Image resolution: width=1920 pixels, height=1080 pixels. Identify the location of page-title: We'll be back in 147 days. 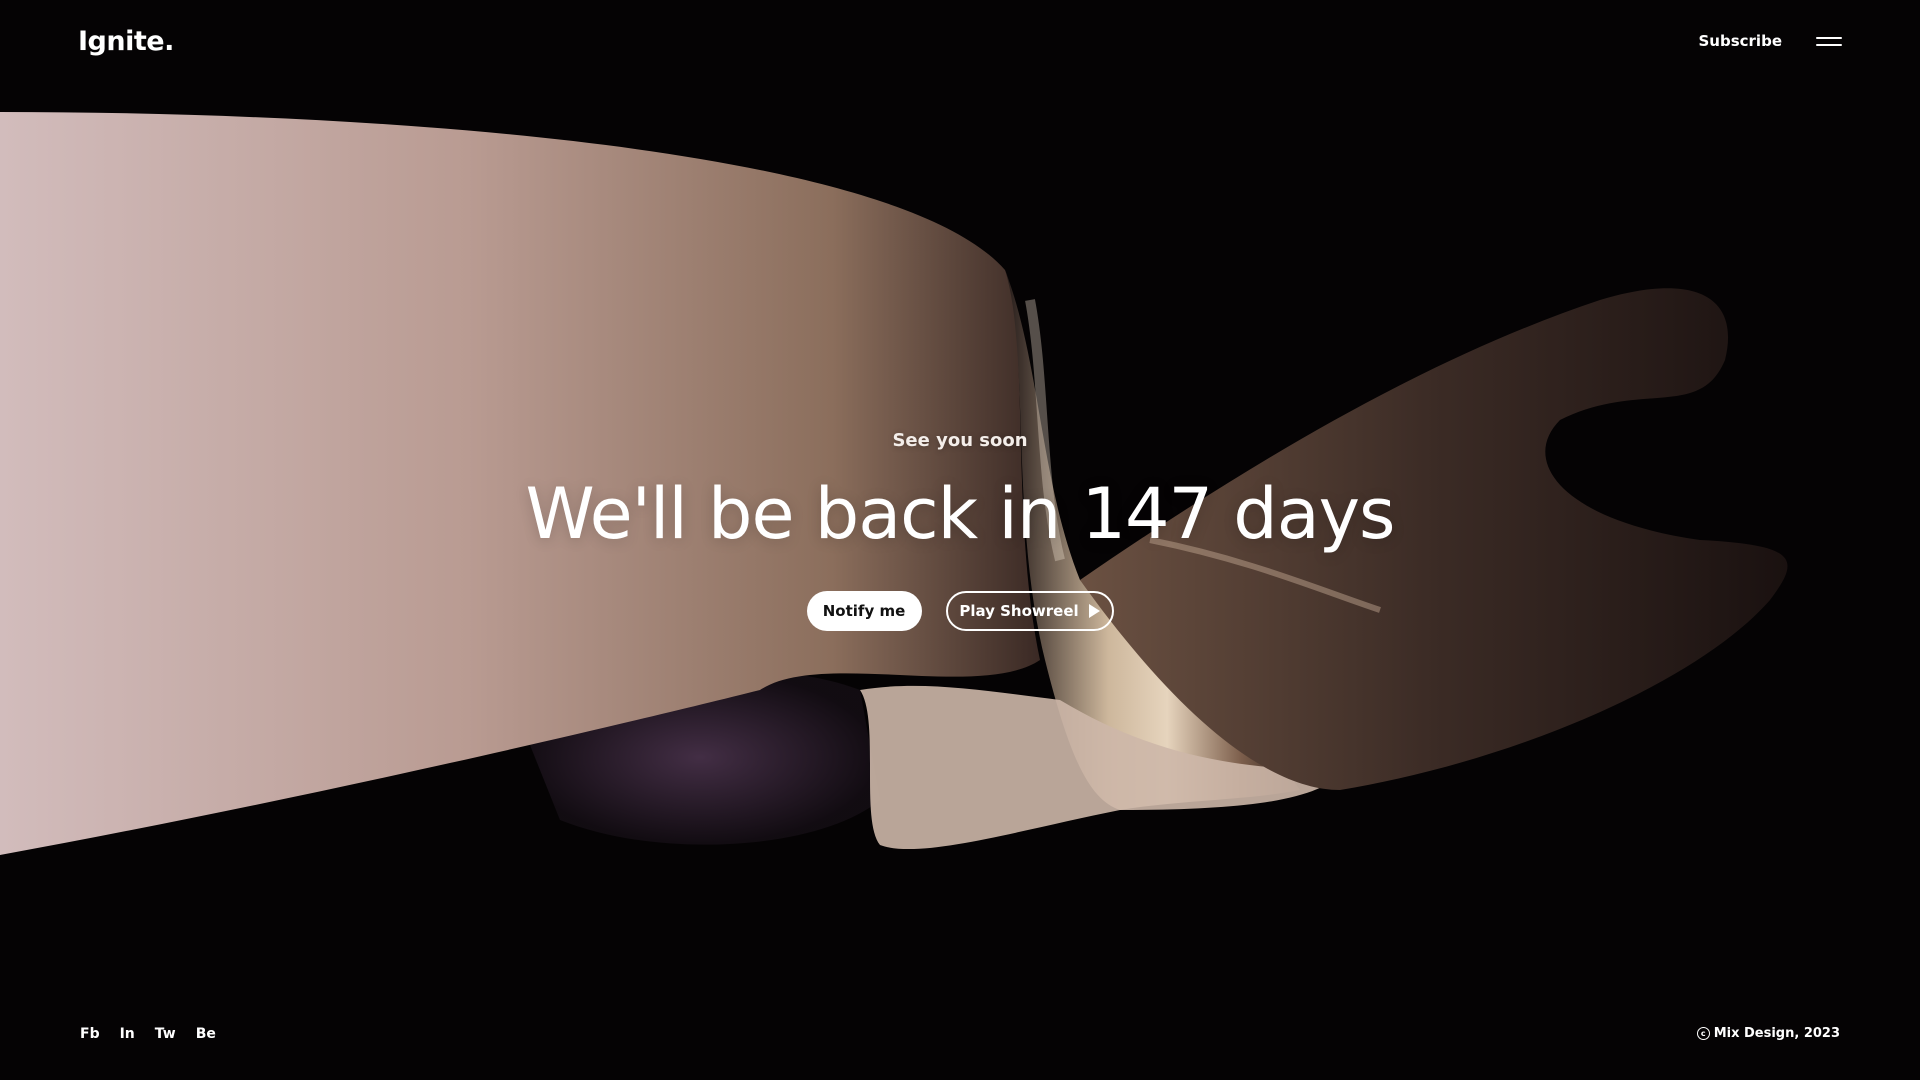
(960, 514).